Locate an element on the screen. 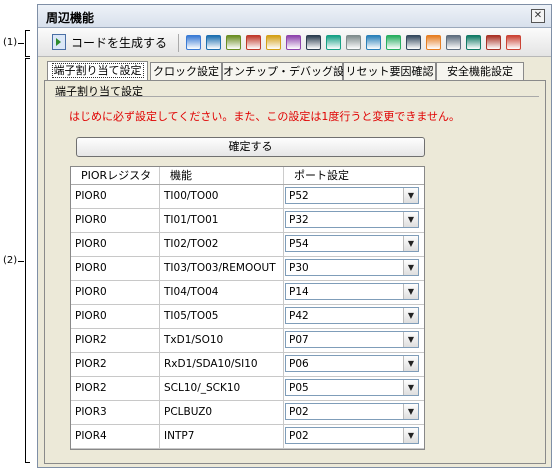  sound-icon is located at coordinates (333, 42).